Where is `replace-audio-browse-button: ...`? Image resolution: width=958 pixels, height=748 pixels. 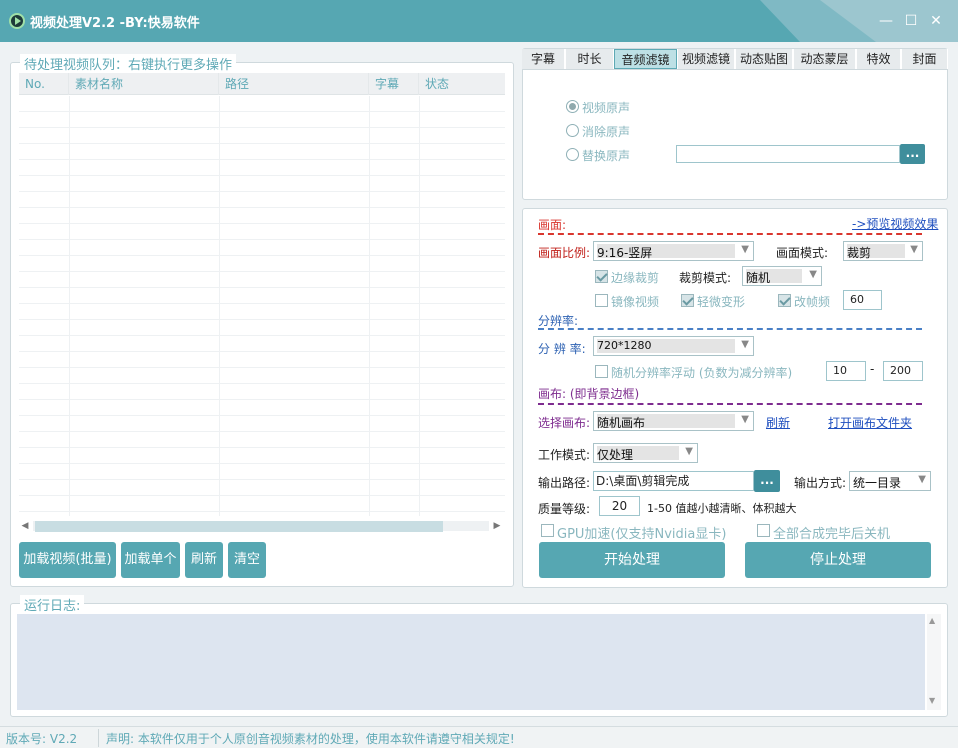 replace-audio-browse-button: ... is located at coordinates (912, 154).